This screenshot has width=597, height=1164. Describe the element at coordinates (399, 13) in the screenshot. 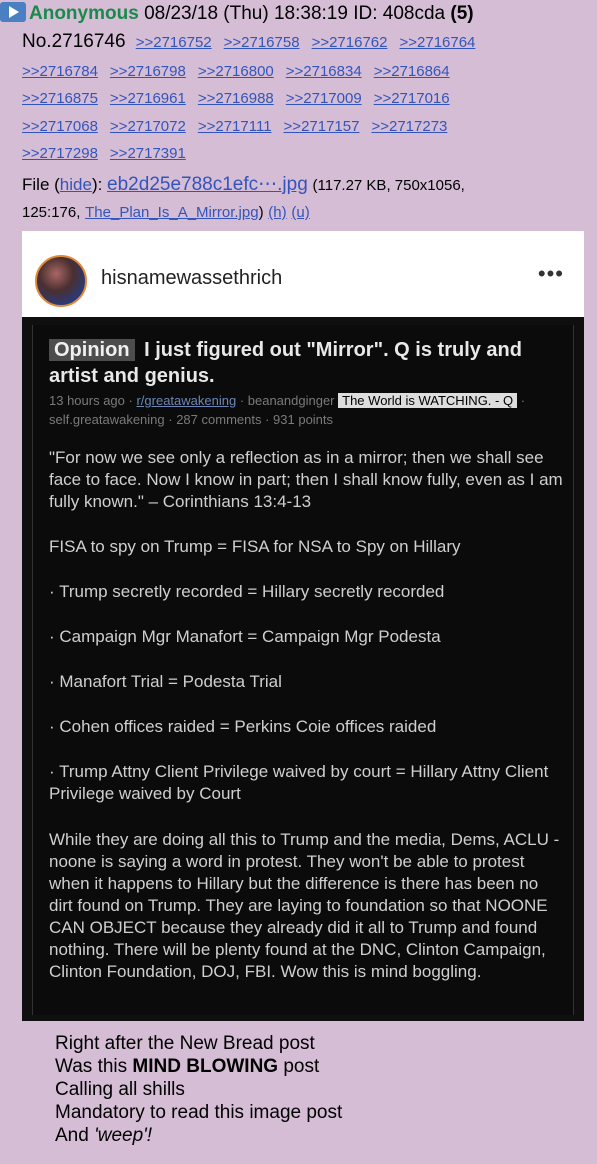

I see `poster-id: ID: 408cda` at that location.